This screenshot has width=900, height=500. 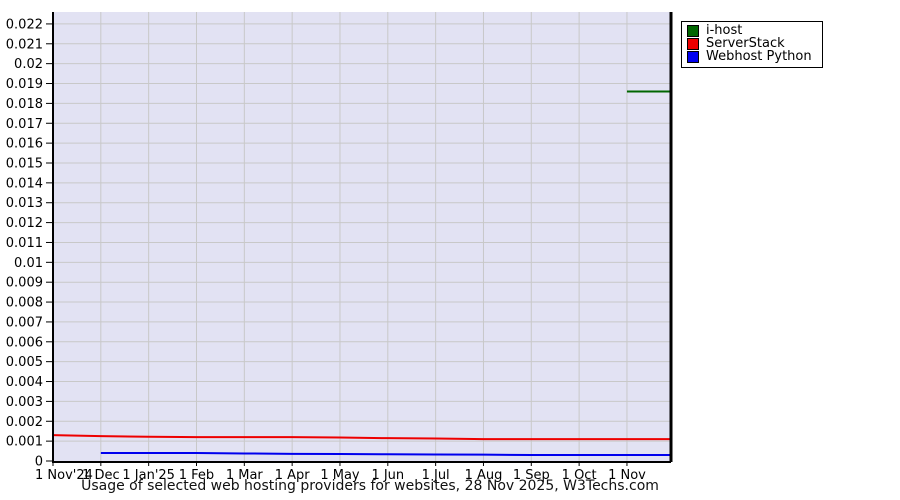 I want to click on y-tick-label: 0.021, so click(x=24, y=44).